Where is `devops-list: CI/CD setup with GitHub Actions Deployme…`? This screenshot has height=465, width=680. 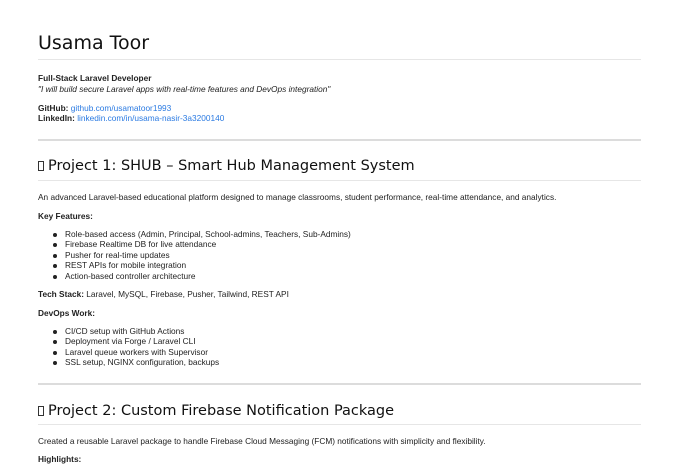
devops-list: CI/CD setup with GitHub Actions Deployme… is located at coordinates (136, 347).